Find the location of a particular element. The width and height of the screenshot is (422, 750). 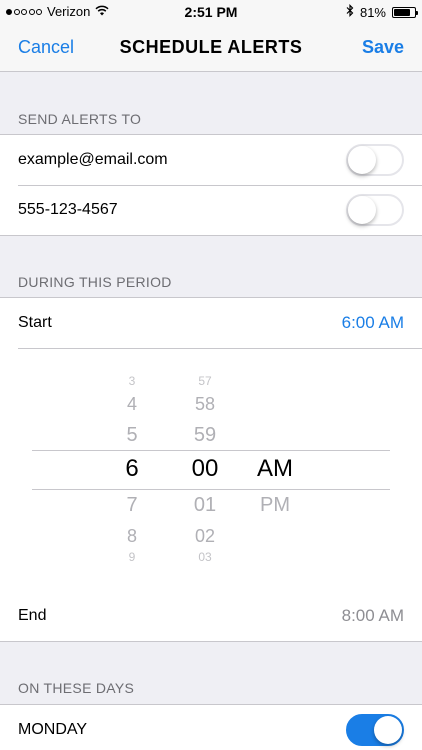

status-bar: Verizon 2:51 PM 81% is located at coordinates (211, 12).